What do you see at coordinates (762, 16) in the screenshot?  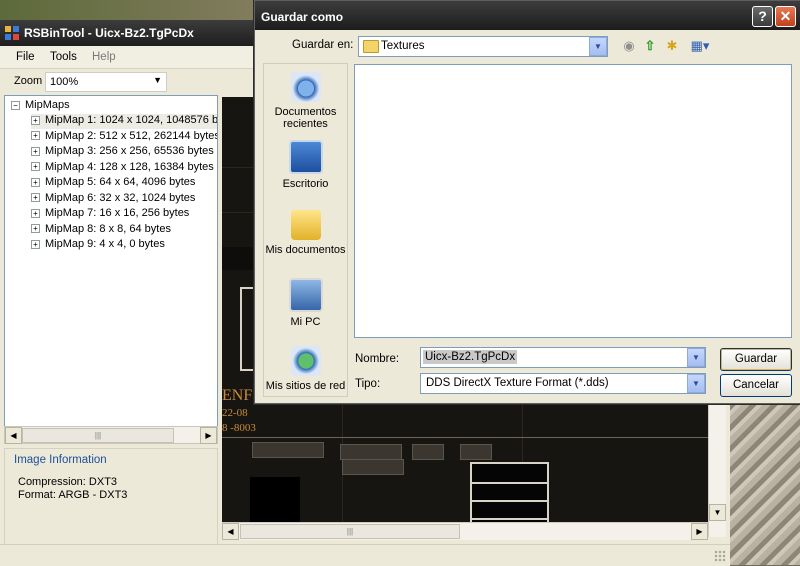 I see `help-button: ?` at bounding box center [762, 16].